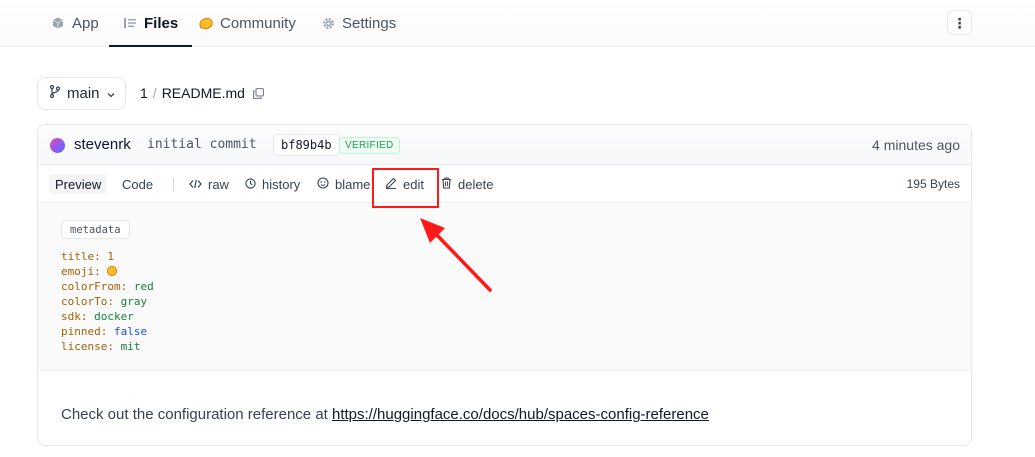 This screenshot has height=457, width=1035. I want to click on breadcrumb-file: README.md, so click(203, 93).